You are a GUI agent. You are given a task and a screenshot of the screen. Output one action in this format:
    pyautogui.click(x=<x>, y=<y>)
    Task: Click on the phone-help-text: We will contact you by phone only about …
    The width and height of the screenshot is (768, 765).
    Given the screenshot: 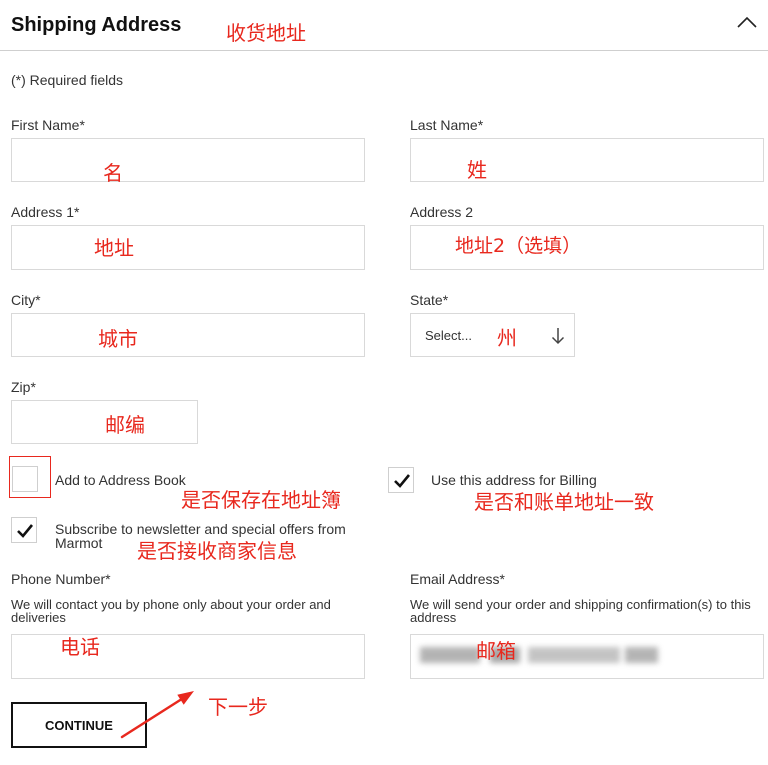 What is the action you would take?
    pyautogui.click(x=171, y=611)
    